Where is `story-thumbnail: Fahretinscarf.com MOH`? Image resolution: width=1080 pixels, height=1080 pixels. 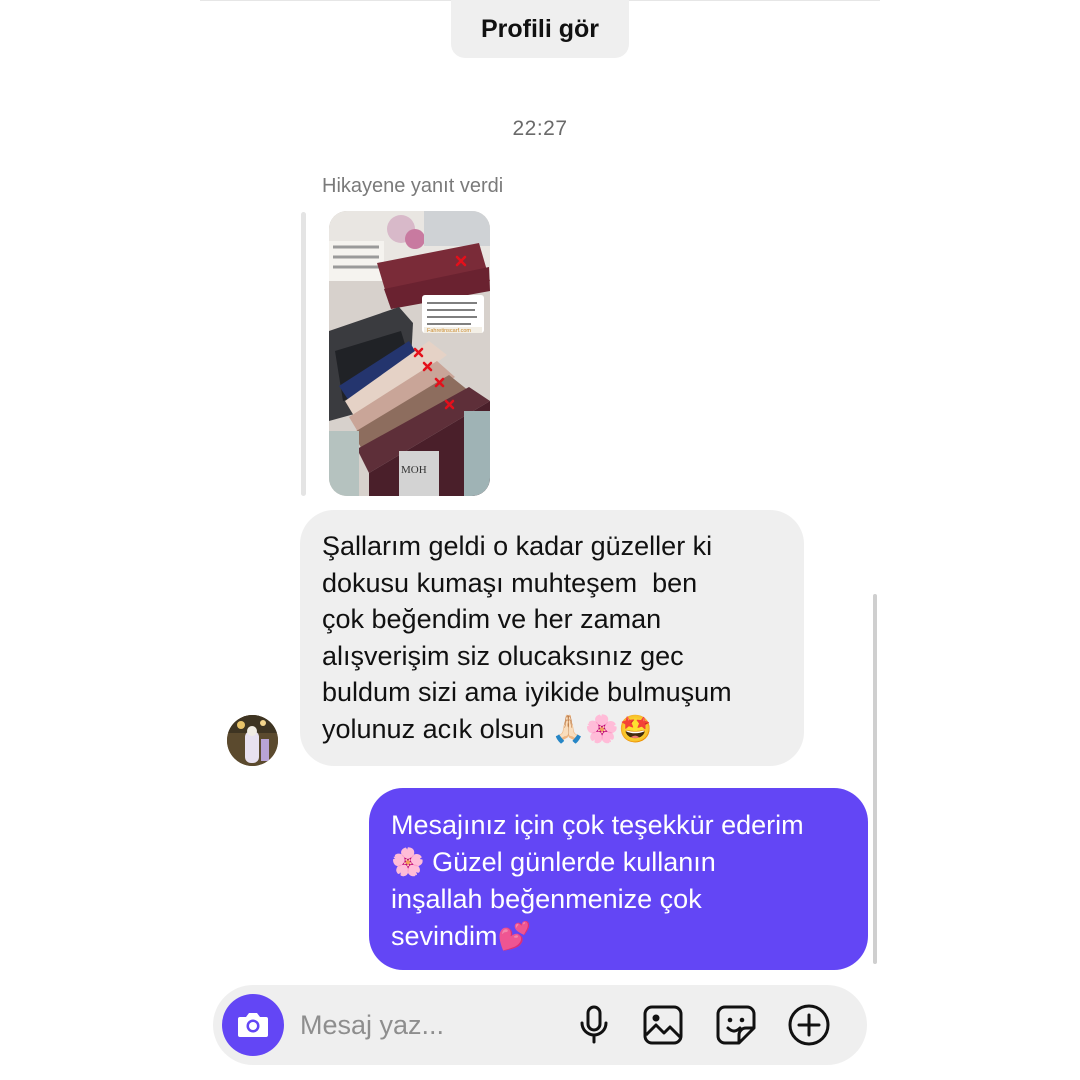 story-thumbnail: Fahretinscarf.com MOH is located at coordinates (409, 353).